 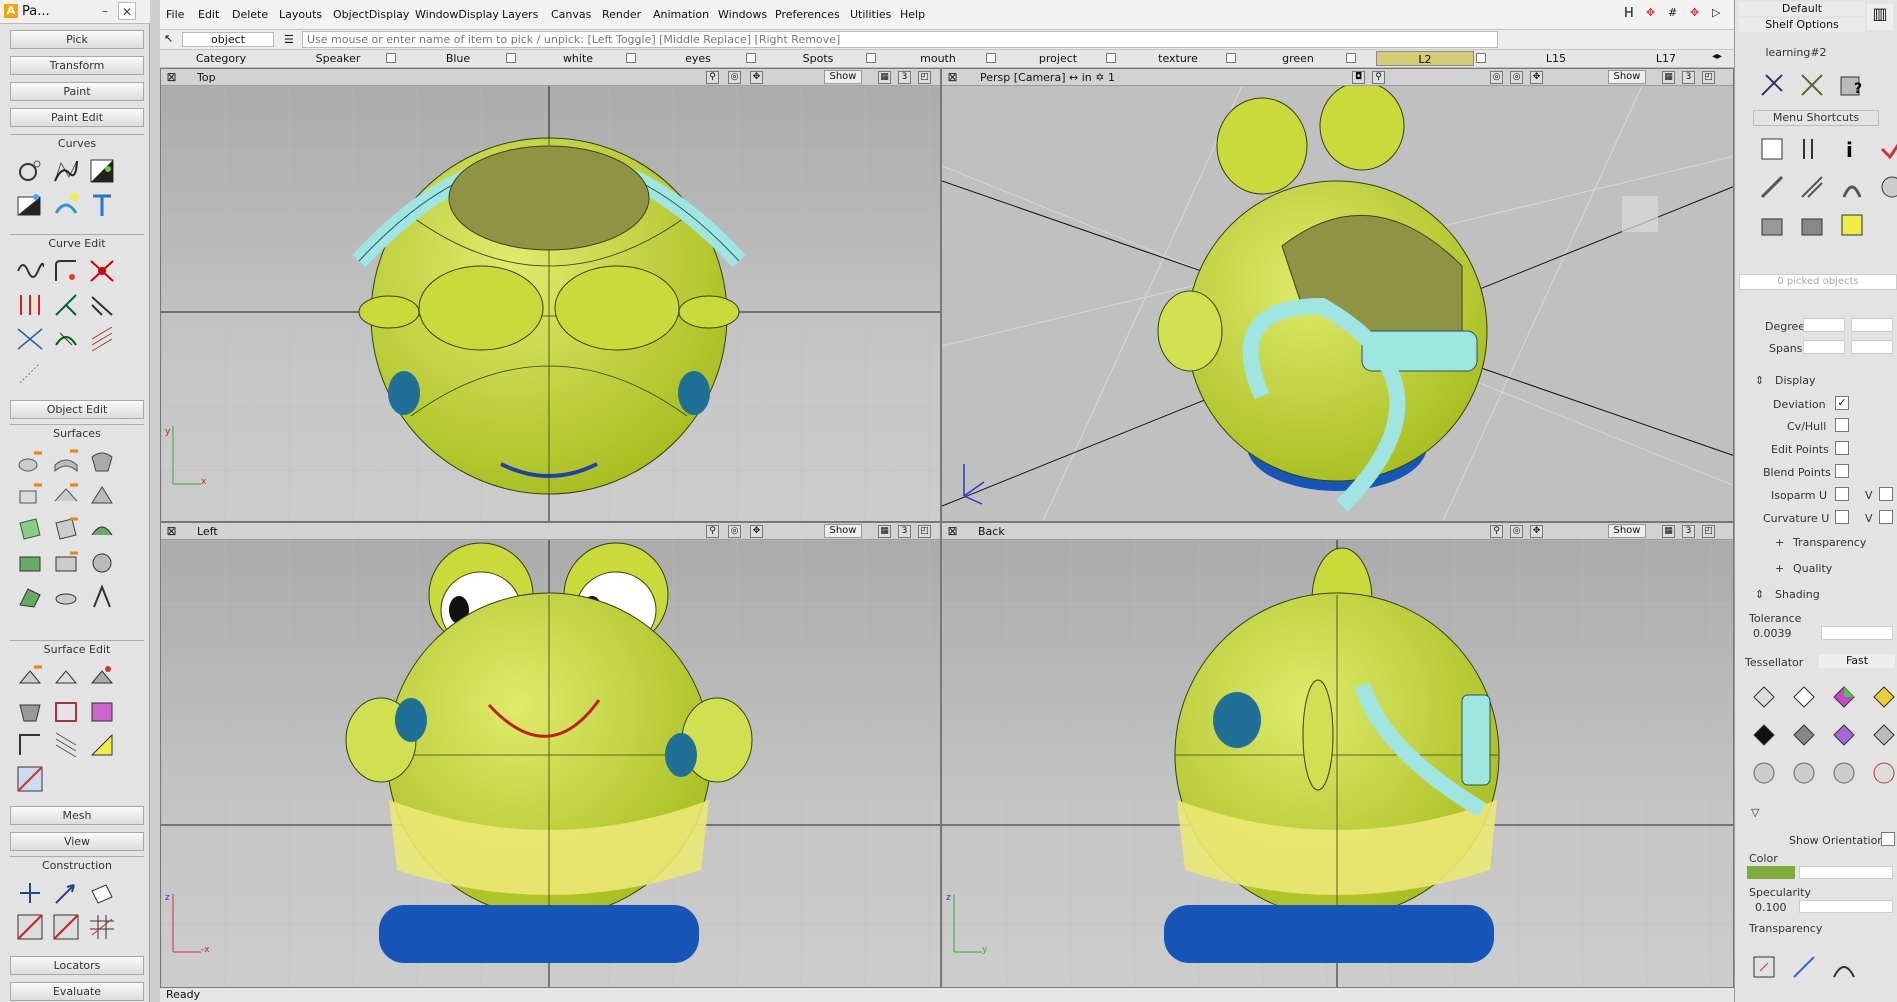 What do you see at coordinates (1804, 967) in the screenshot?
I see `bottom-tool-2-icon` at bounding box center [1804, 967].